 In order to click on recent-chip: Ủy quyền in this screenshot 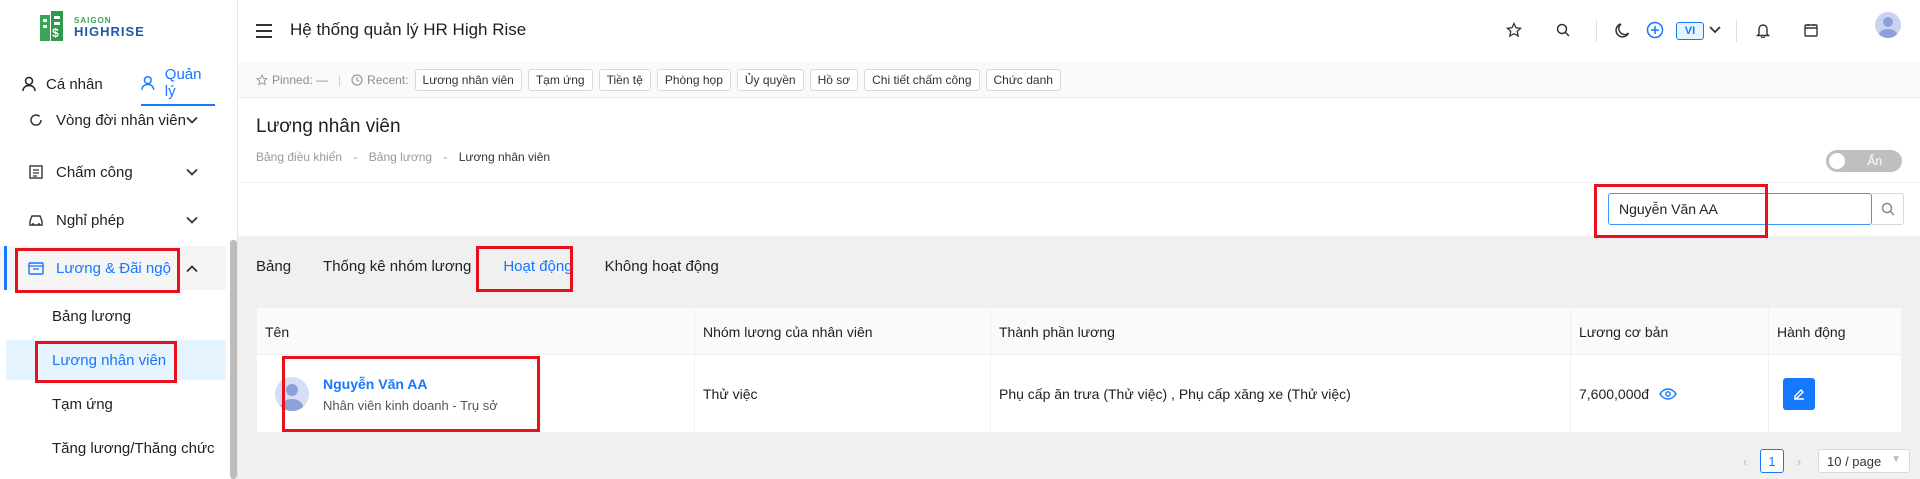, I will do `click(770, 79)`.